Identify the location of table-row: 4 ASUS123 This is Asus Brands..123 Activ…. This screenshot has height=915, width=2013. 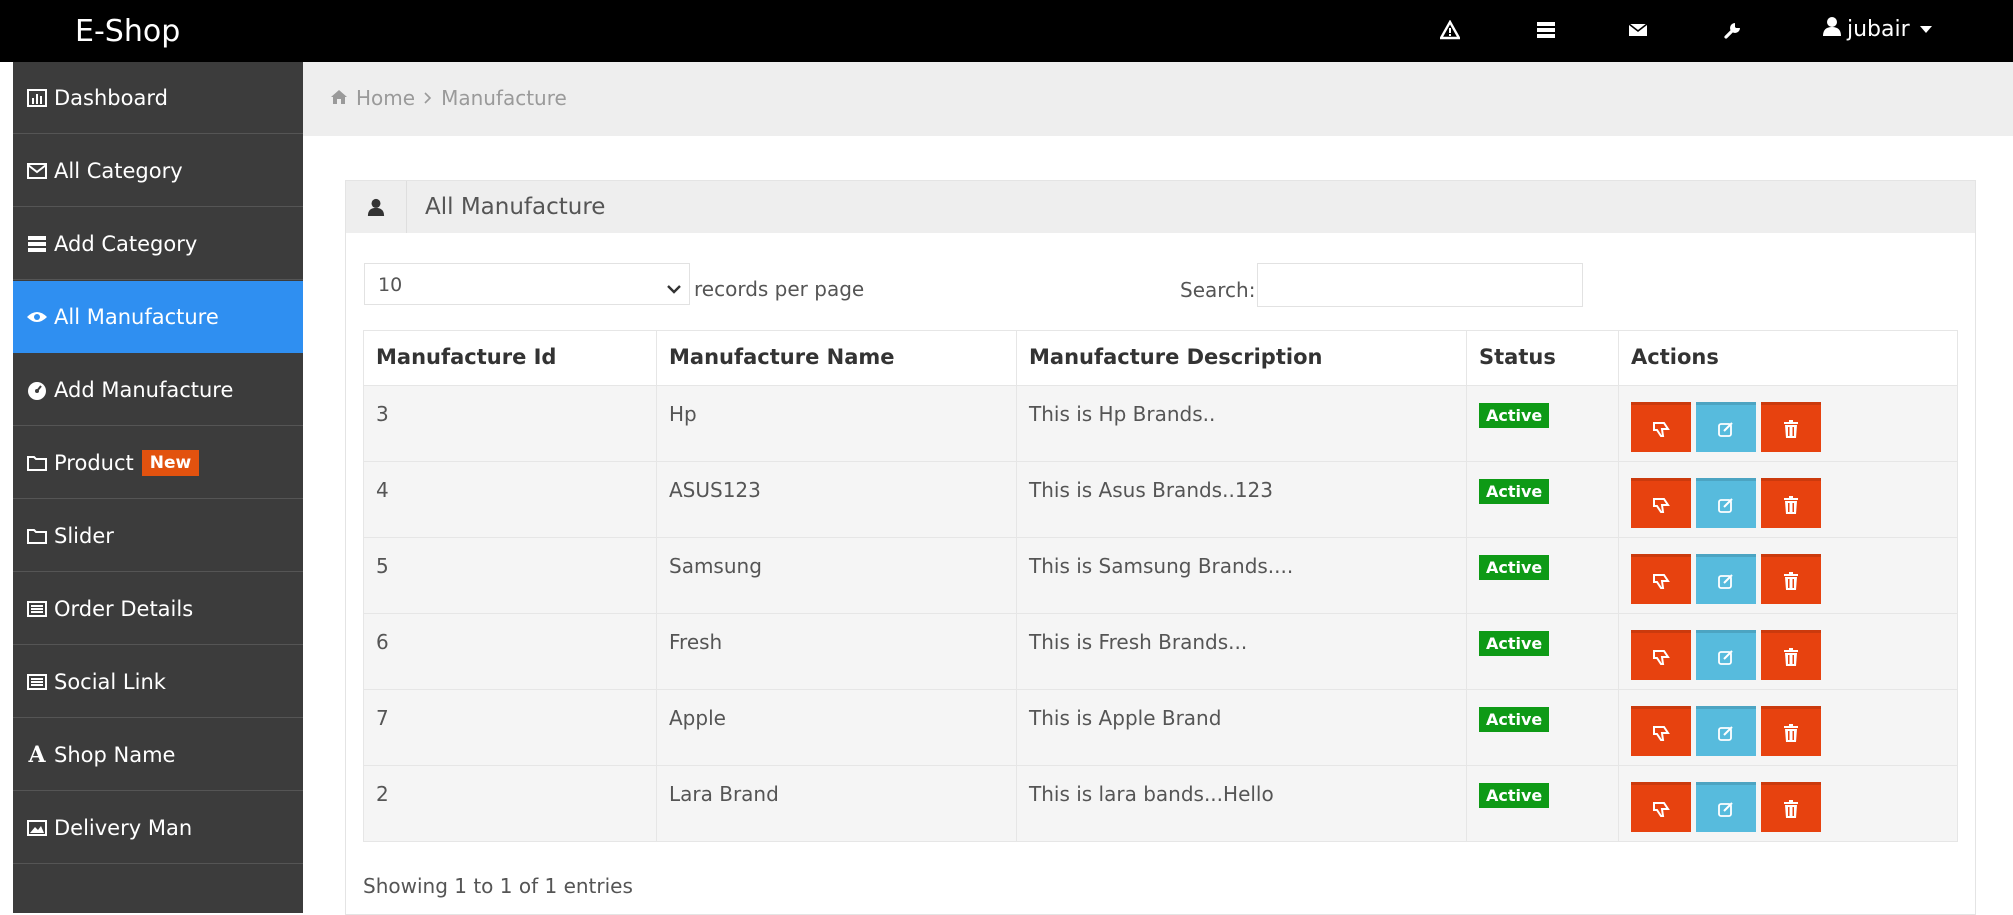
(1160, 499).